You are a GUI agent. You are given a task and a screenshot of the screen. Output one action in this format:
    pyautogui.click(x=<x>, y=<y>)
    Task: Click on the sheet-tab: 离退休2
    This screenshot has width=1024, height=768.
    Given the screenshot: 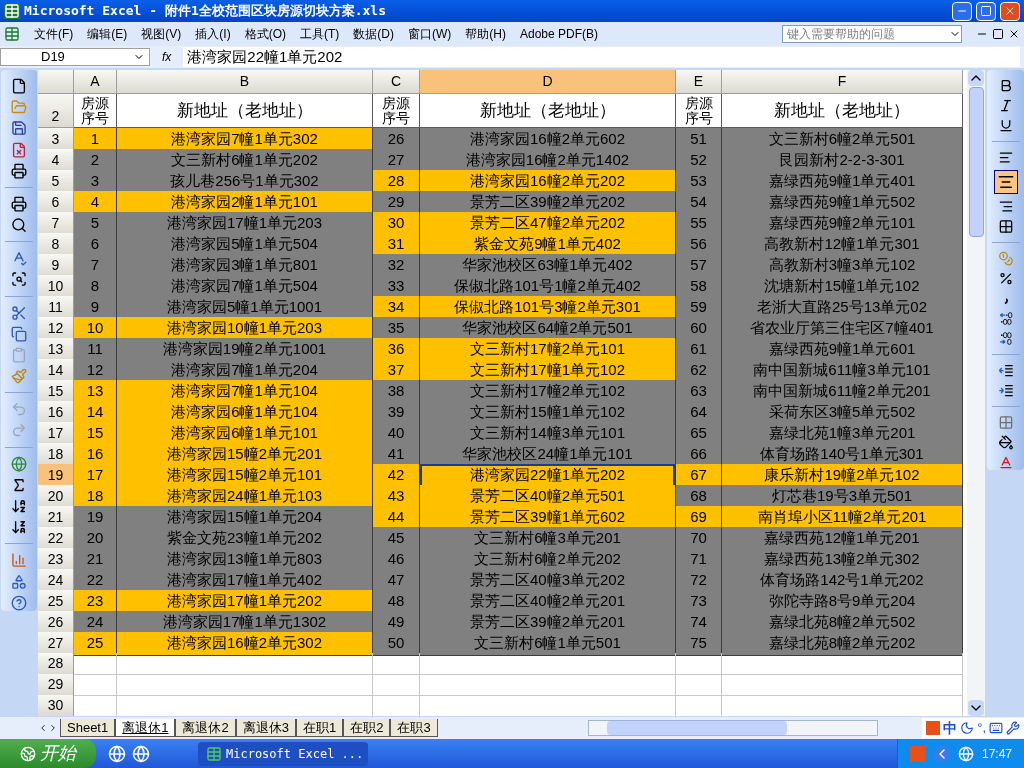 What is the action you would take?
    pyautogui.click(x=205, y=728)
    